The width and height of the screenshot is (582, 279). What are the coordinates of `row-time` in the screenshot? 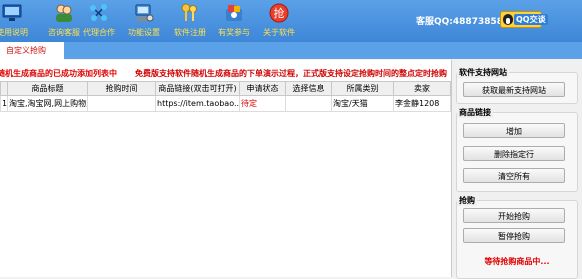 It's located at (121, 103).